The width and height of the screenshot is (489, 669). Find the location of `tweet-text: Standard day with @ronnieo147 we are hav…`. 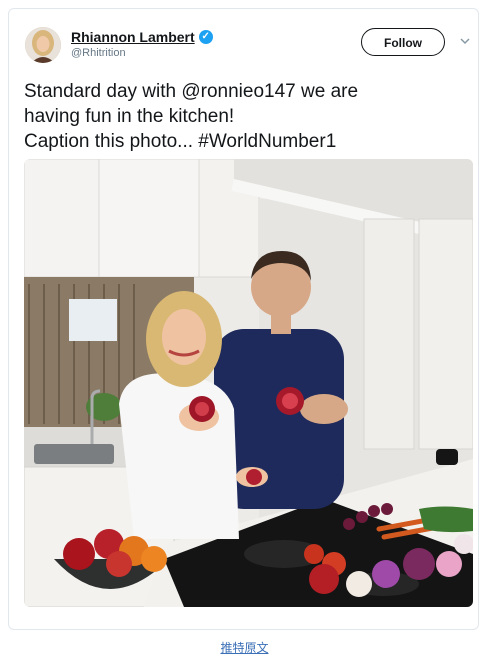

tweet-text: Standard day with @ronnieo147 we are hav… is located at coordinates (246, 116).